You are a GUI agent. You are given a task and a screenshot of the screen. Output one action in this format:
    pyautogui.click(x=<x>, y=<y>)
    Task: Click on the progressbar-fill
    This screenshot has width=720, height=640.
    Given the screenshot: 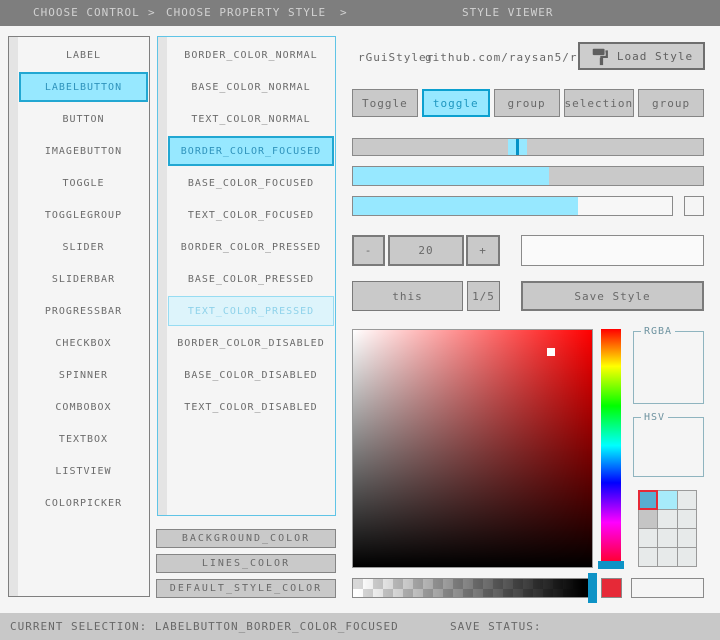 What is the action you would take?
    pyautogui.click(x=465, y=206)
    